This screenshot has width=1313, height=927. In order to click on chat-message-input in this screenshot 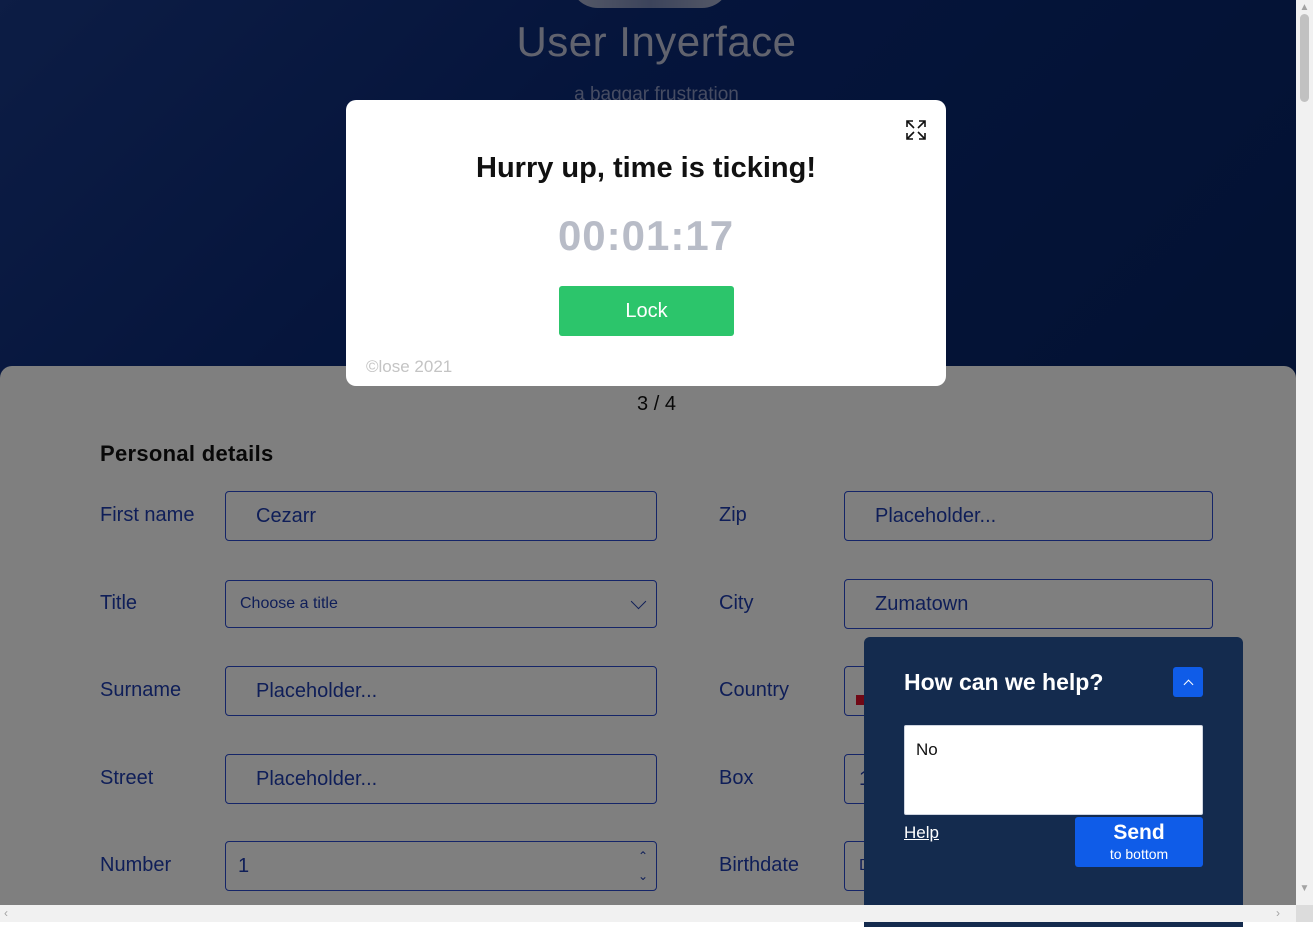, I will do `click(1053, 770)`.